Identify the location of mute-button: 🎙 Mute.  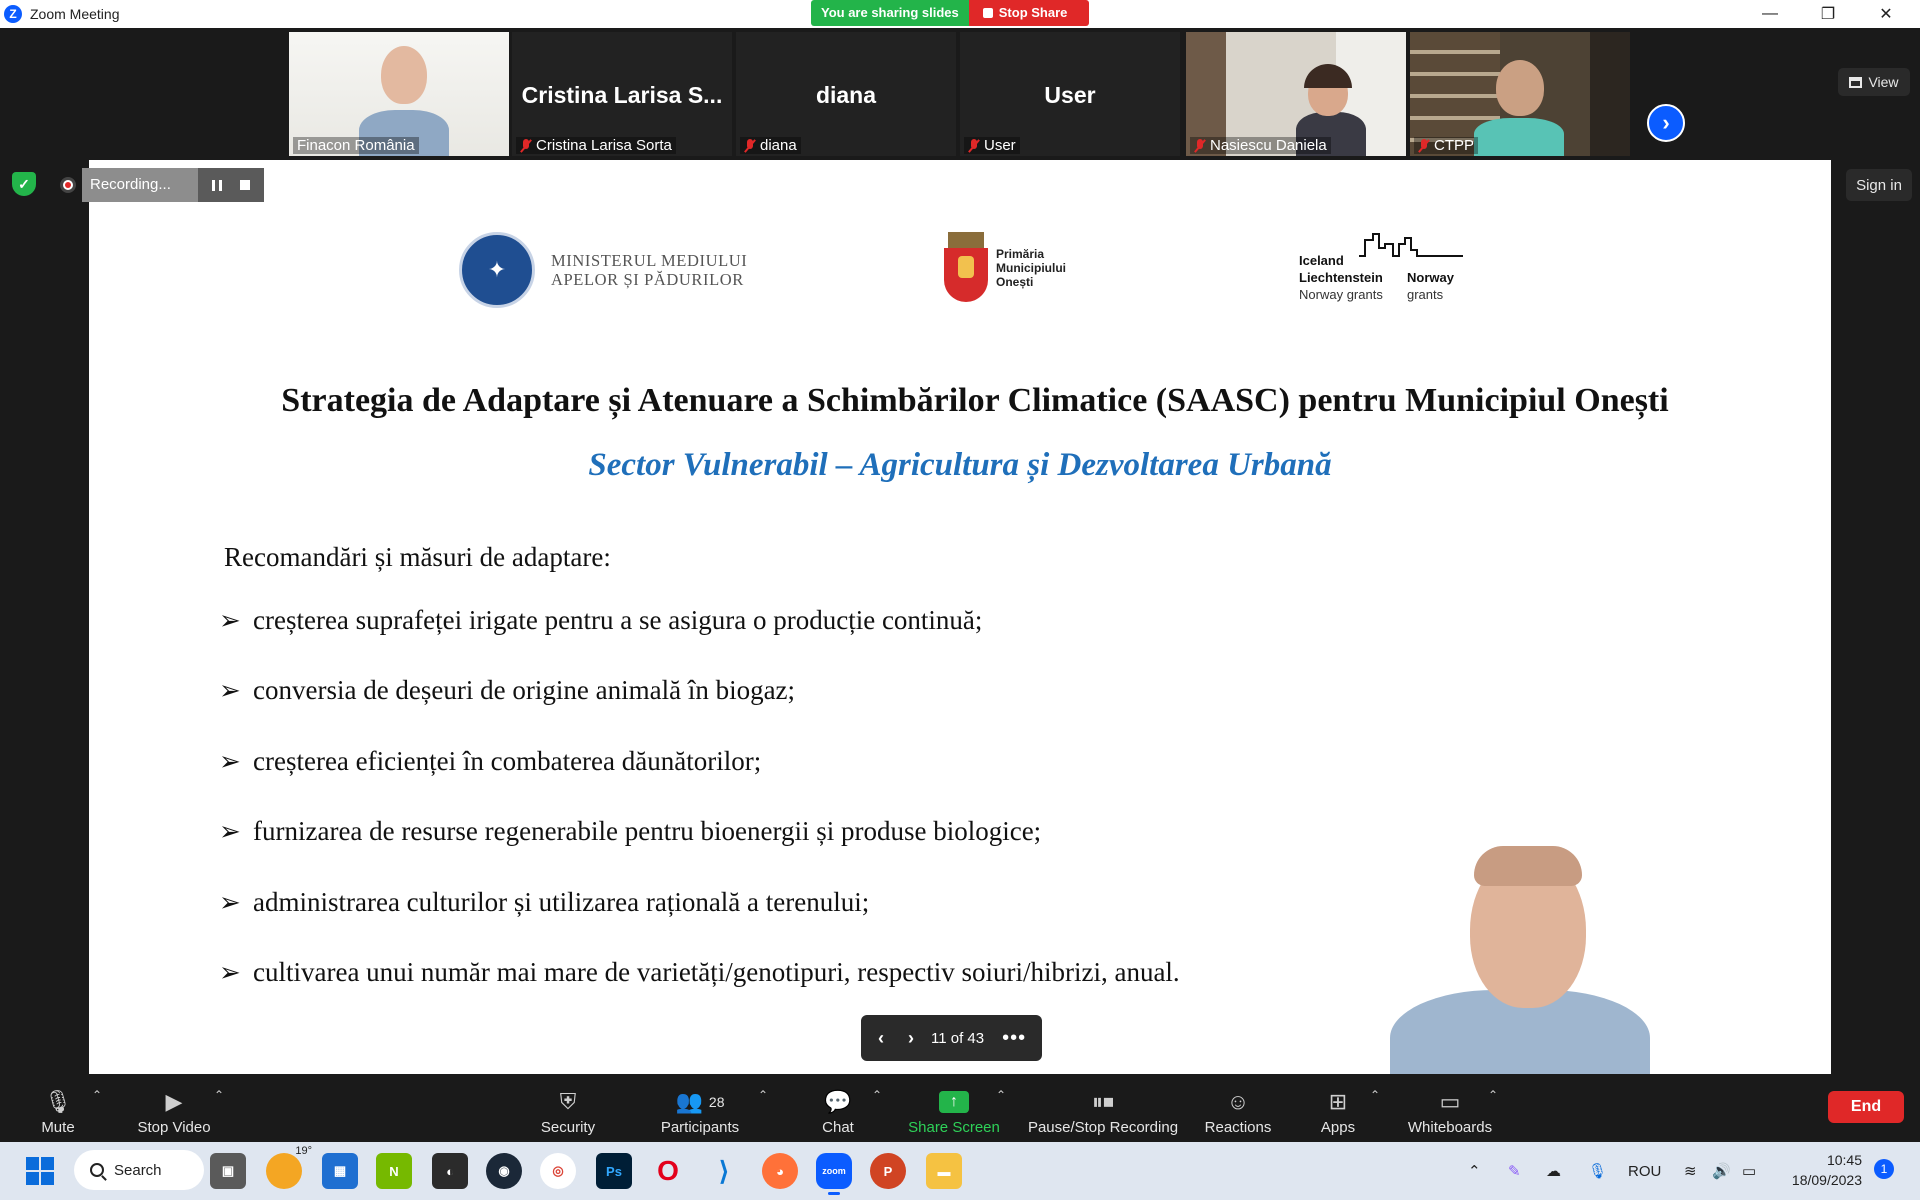
(58, 1108).